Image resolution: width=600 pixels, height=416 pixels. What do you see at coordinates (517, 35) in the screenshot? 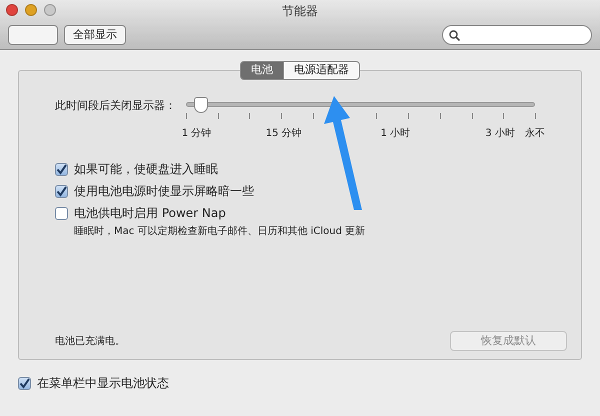
I see `search-field` at bounding box center [517, 35].